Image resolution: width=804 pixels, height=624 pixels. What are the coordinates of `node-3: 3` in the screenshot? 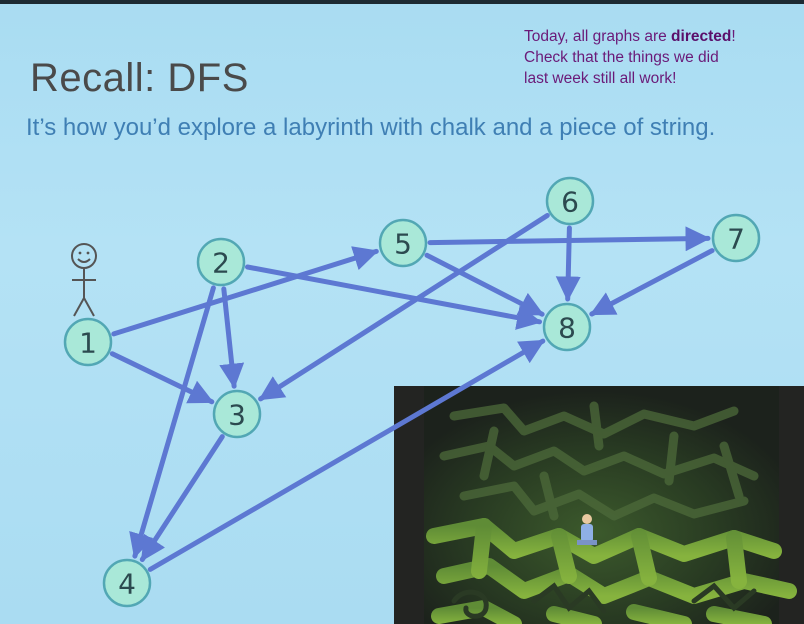 It's located at (237, 414).